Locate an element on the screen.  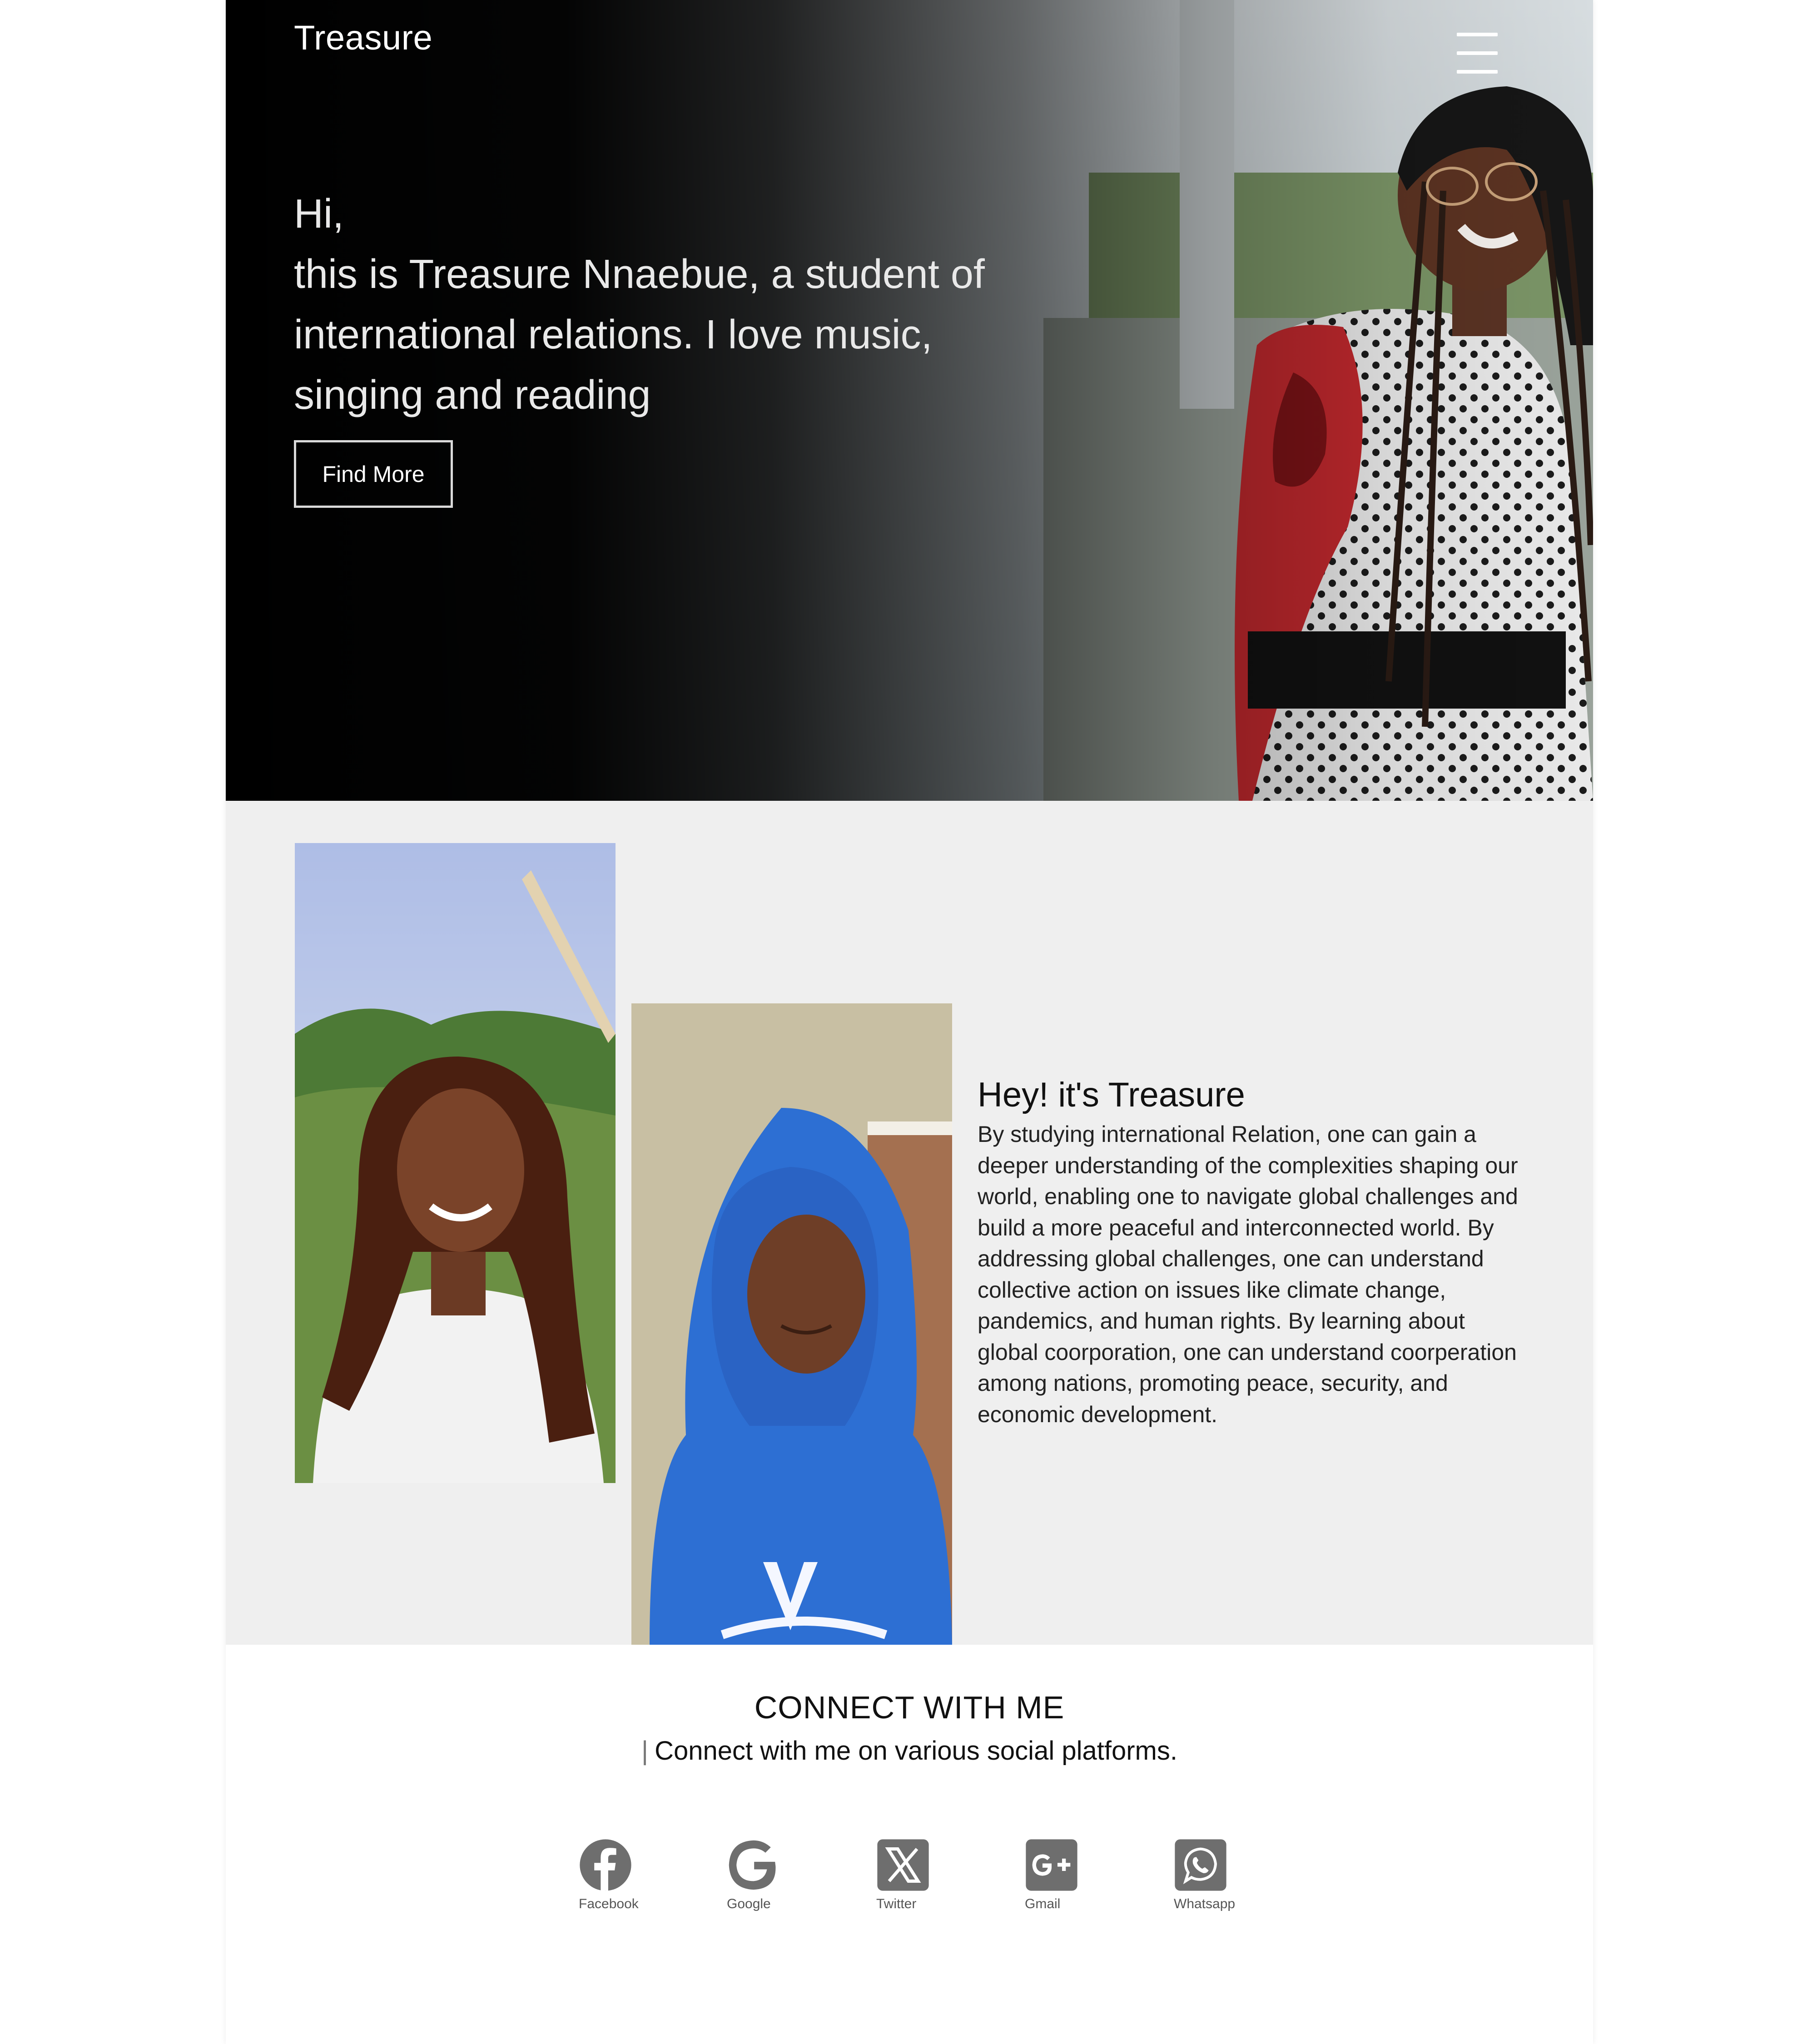
x-twitter-icon is located at coordinates (903, 1865).